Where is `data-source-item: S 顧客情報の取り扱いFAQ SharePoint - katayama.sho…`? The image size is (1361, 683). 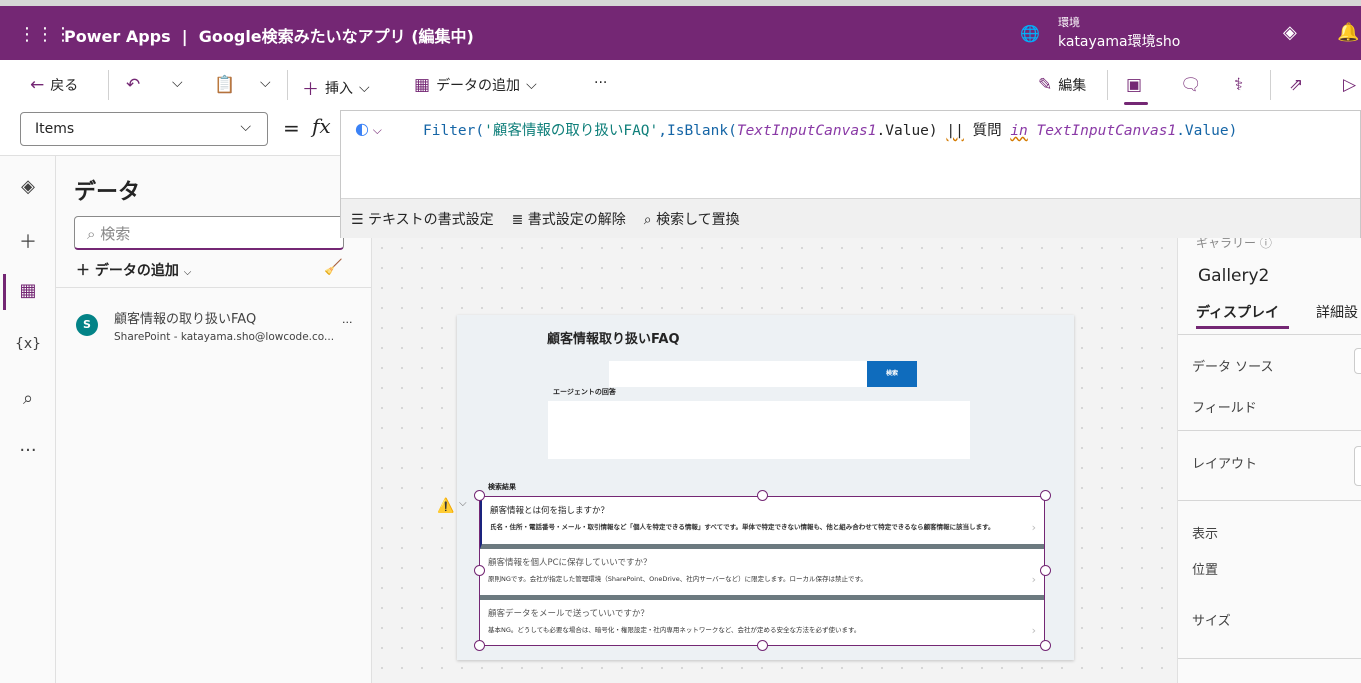
data-source-item: S 顧客情報の取り扱いFAQ SharePoint - katayama.sho… is located at coordinates (214, 321).